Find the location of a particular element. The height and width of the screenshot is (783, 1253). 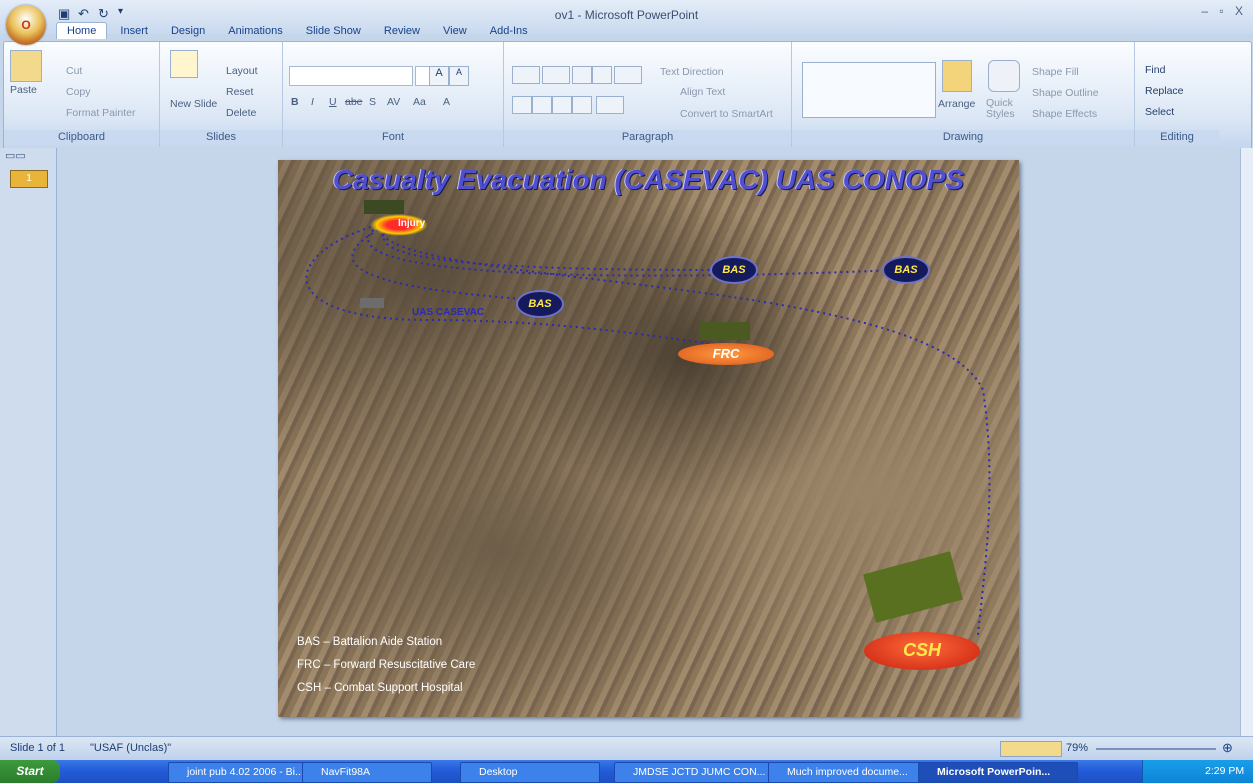

office-logo: O is located at coordinates (26, 25).